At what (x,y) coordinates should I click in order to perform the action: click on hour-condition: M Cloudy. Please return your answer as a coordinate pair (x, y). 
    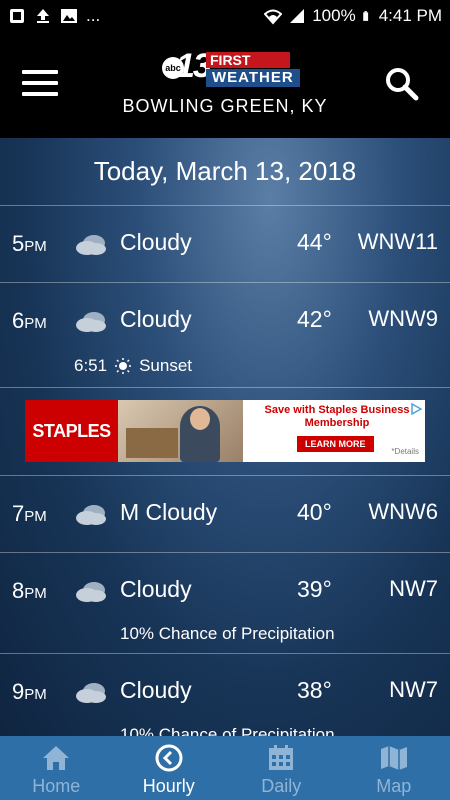
    Looking at the image, I should click on (169, 512).